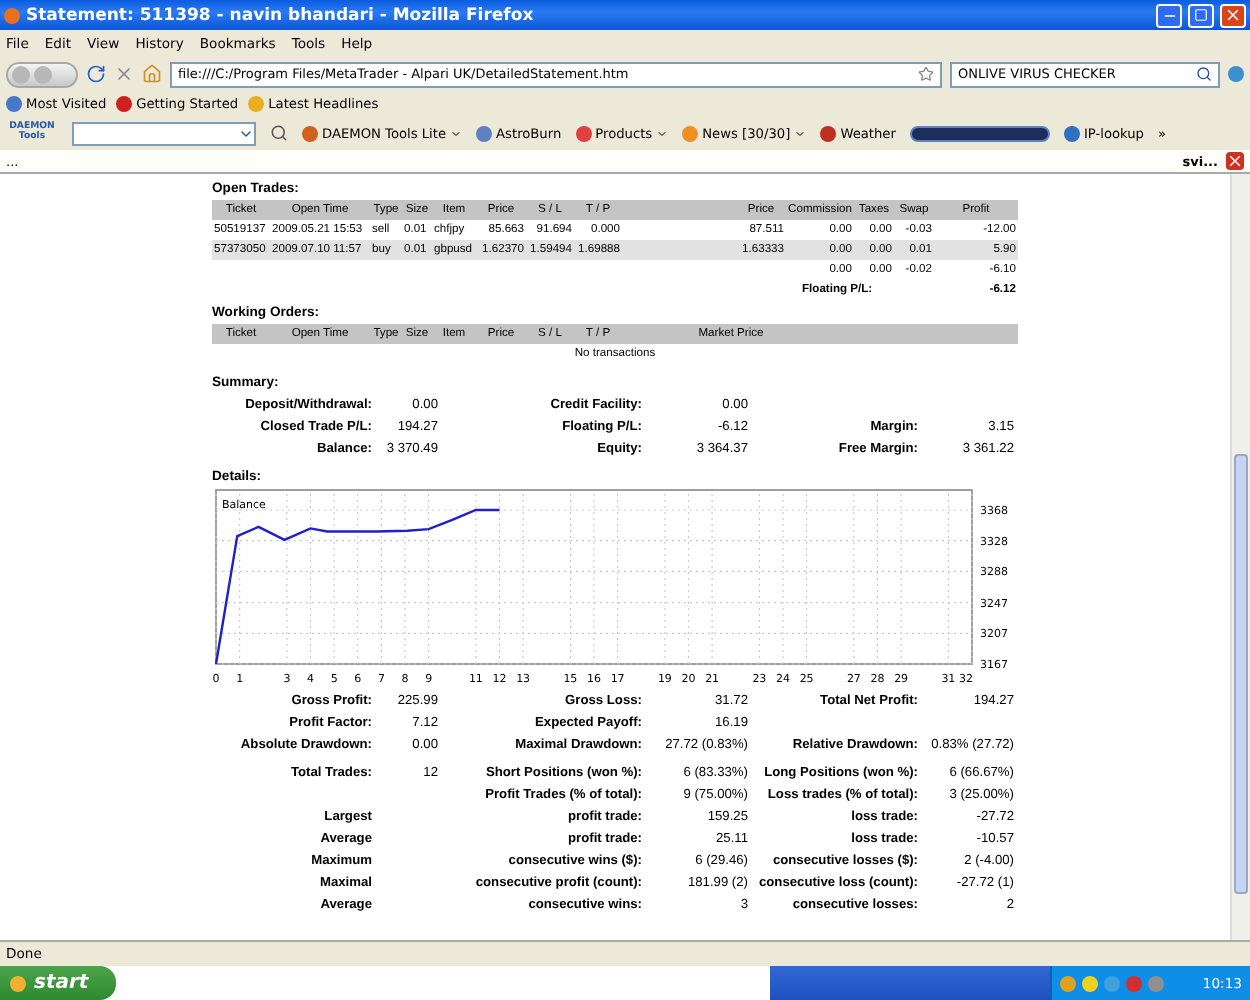  I want to click on back-forward-button, so click(42, 74).